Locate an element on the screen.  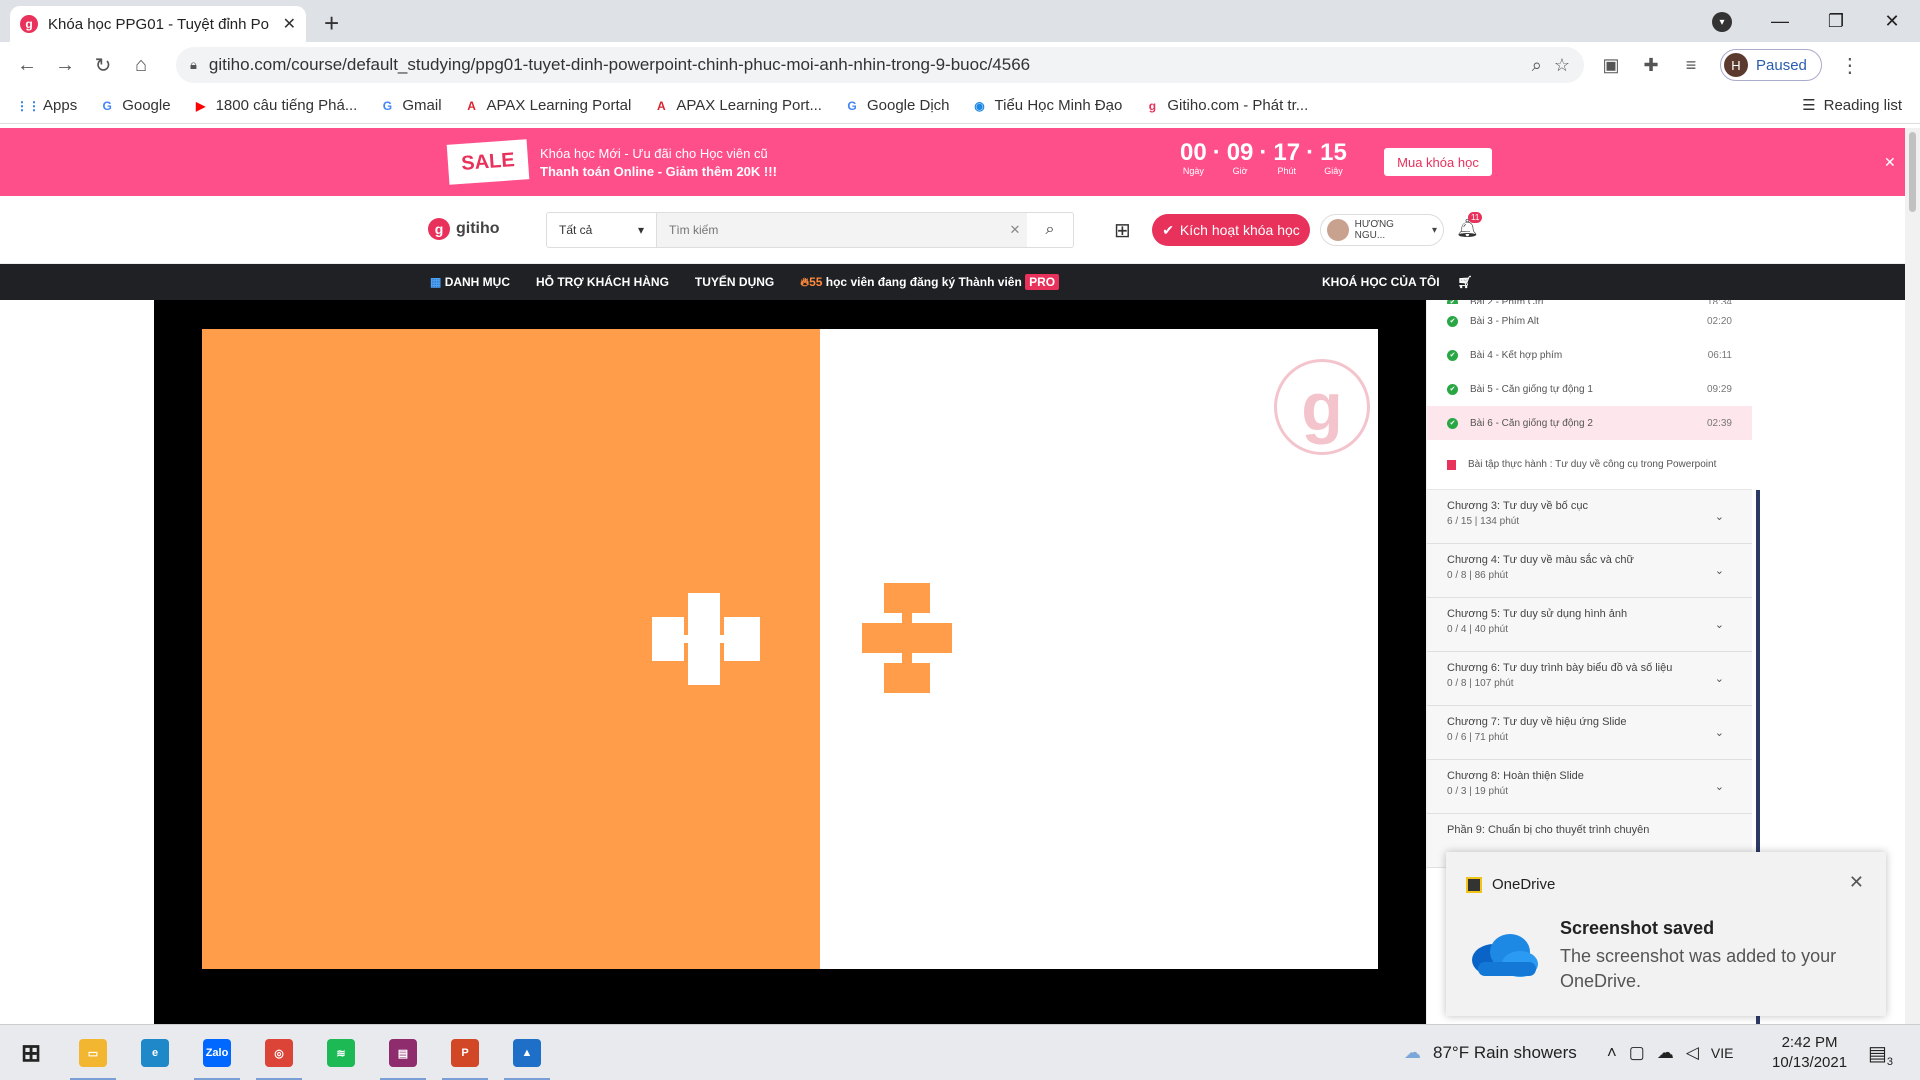
profile-button: H Paused is located at coordinates (1771, 65).